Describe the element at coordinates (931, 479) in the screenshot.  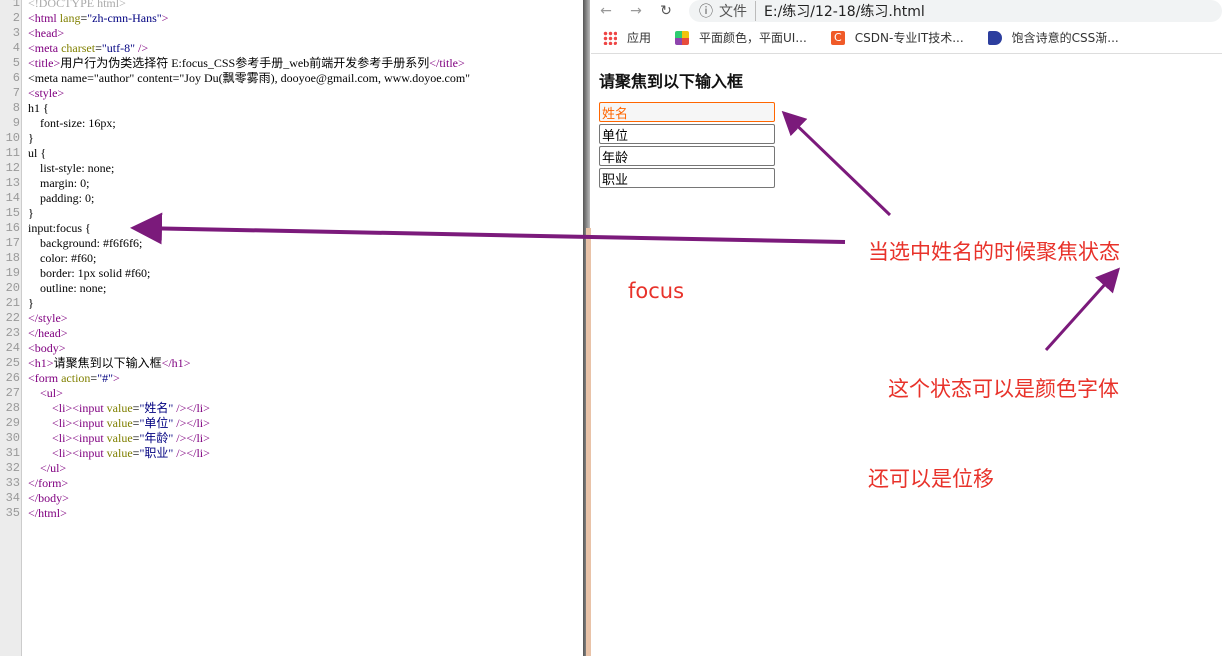
I see `annotation-displacement: 还可以是位移` at that location.